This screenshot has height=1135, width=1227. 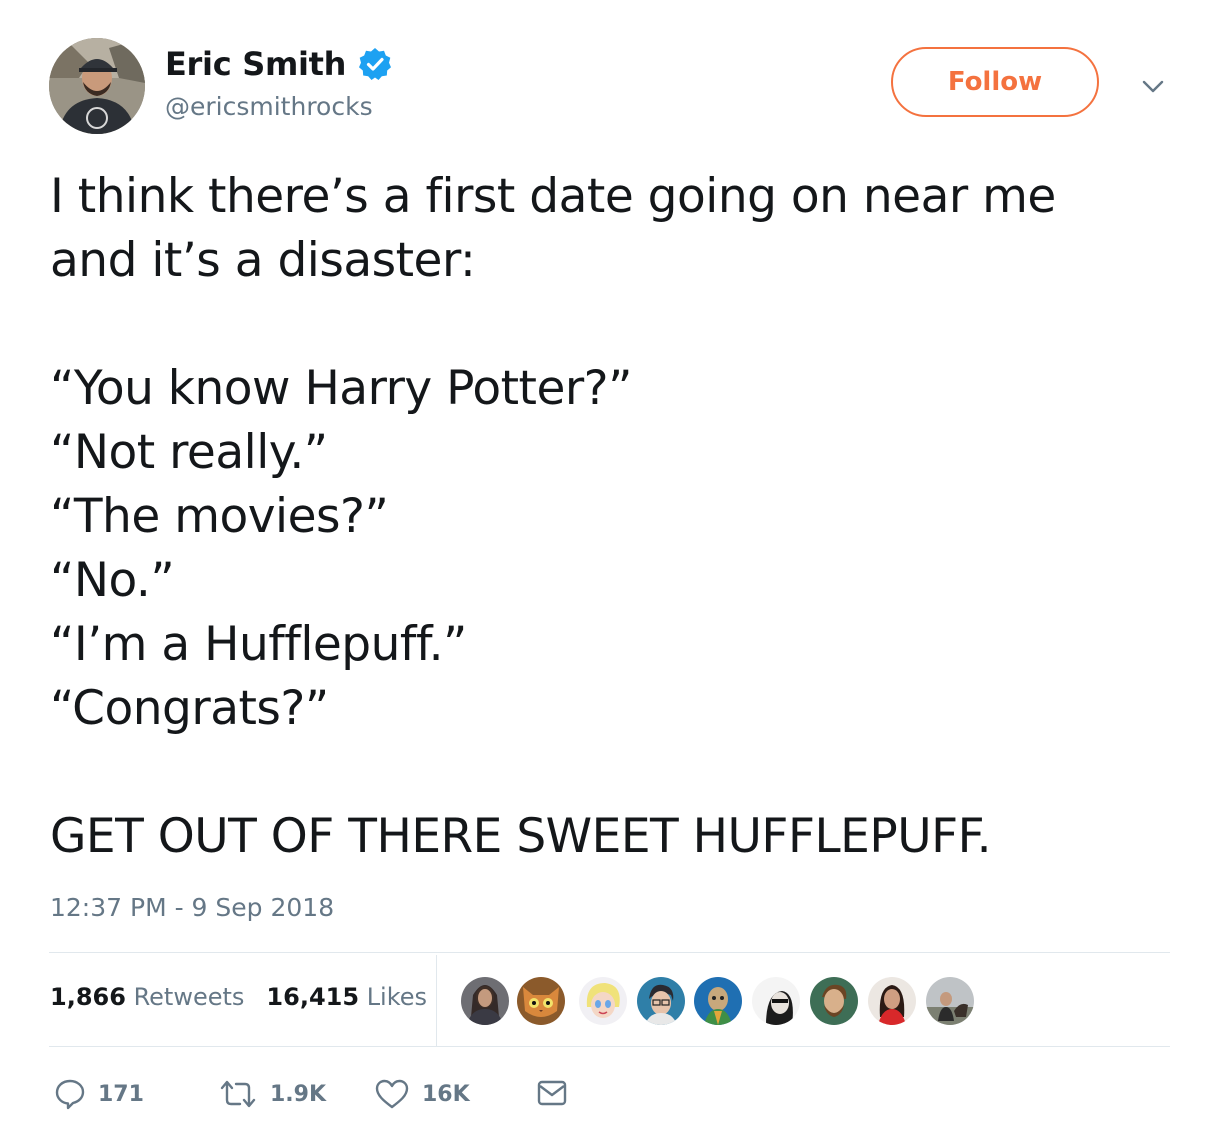 I want to click on chevron-down-icon, so click(x=1153, y=87).